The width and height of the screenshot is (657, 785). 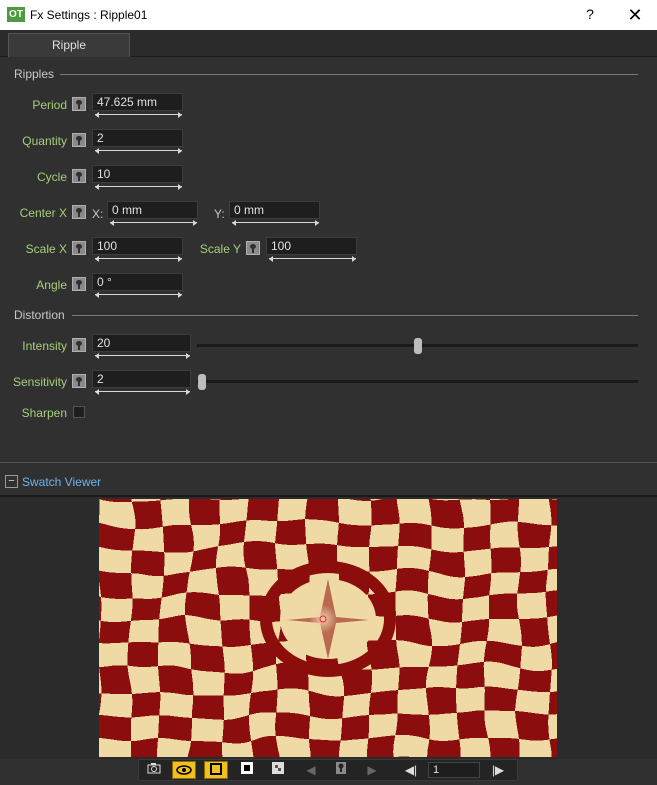 What do you see at coordinates (44, 413) in the screenshot?
I see `sharpen-label: Sharpen` at bounding box center [44, 413].